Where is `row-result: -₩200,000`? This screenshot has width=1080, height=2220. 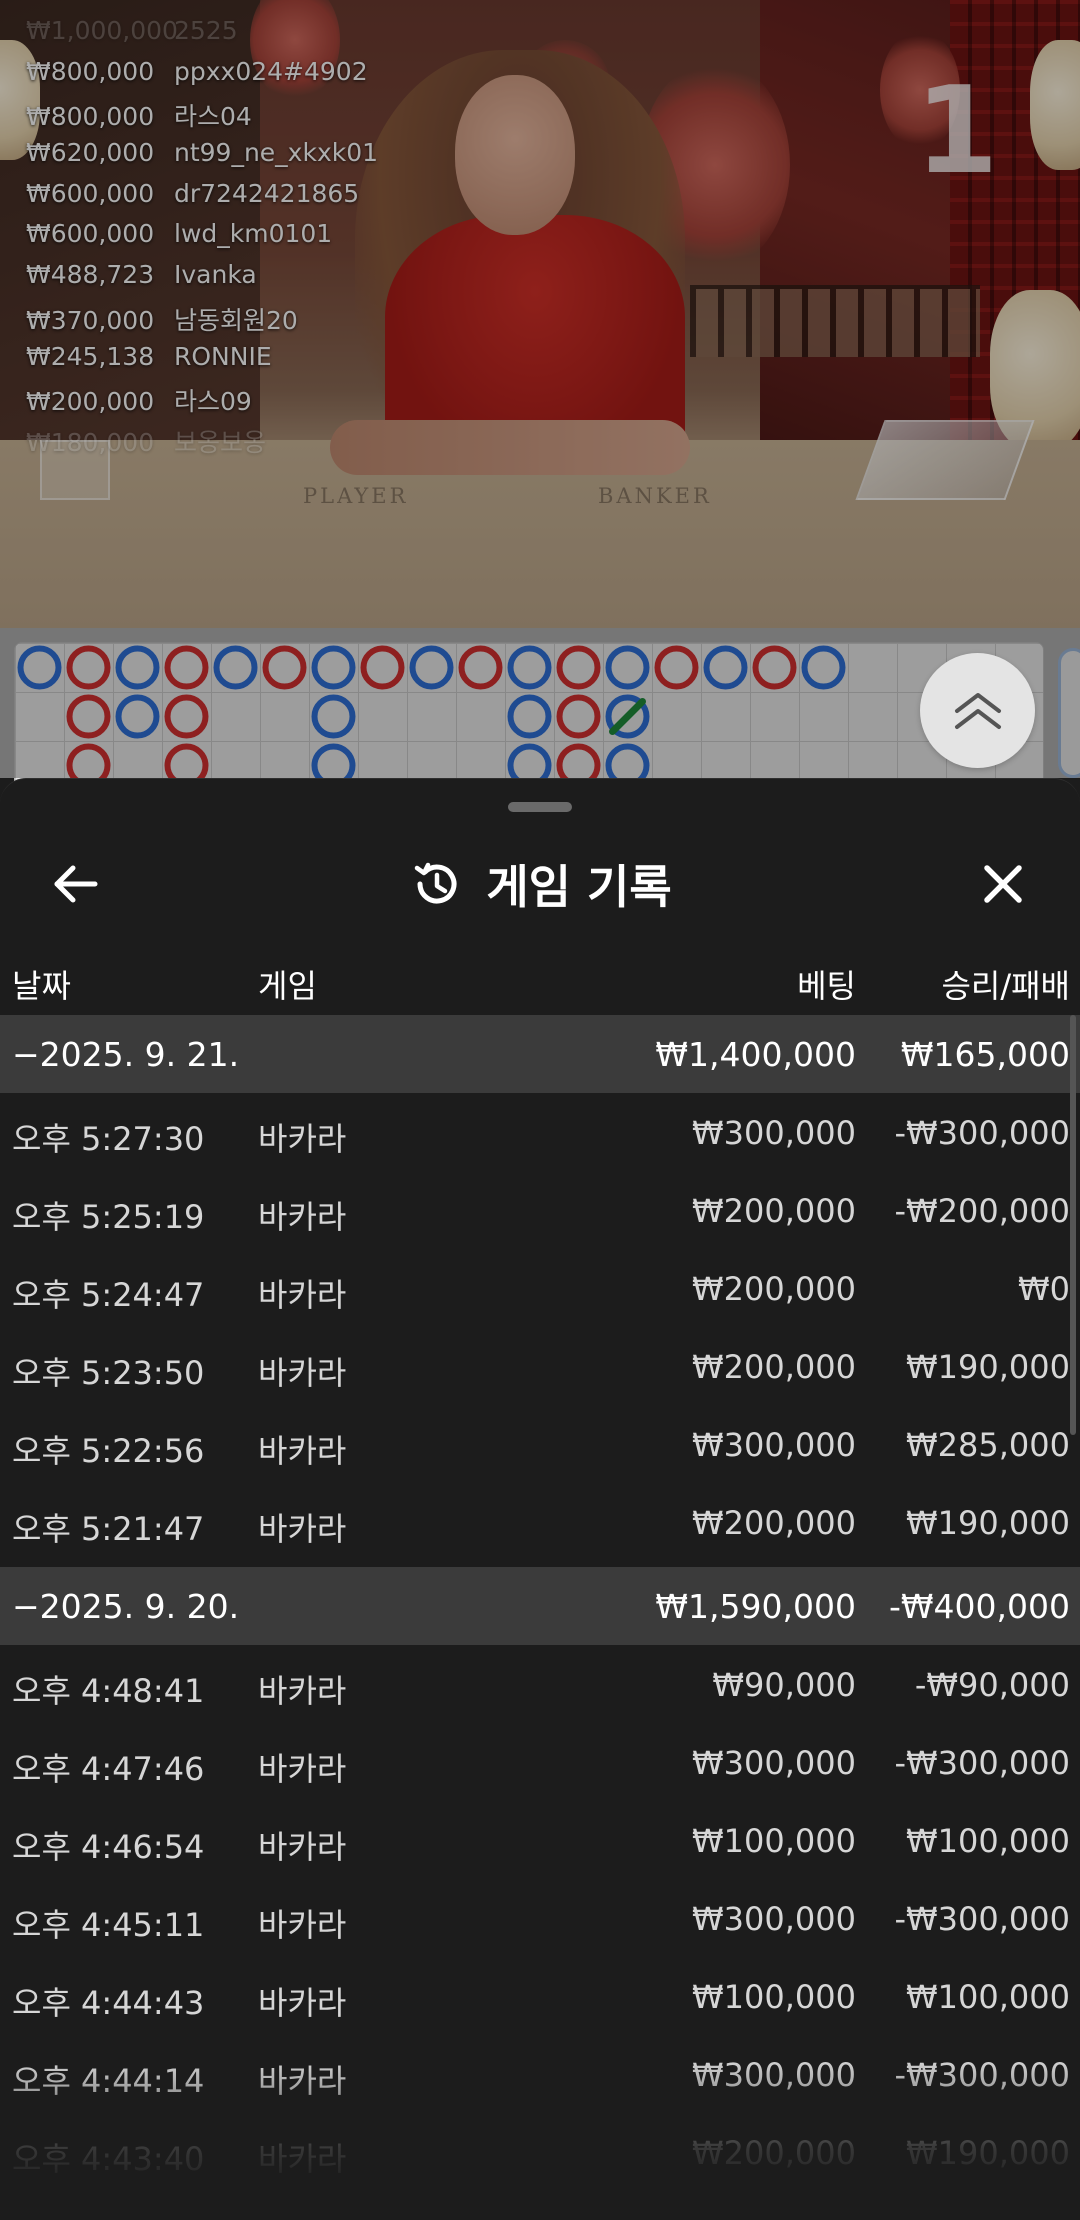
row-result: -₩200,000 is located at coordinates (982, 1211).